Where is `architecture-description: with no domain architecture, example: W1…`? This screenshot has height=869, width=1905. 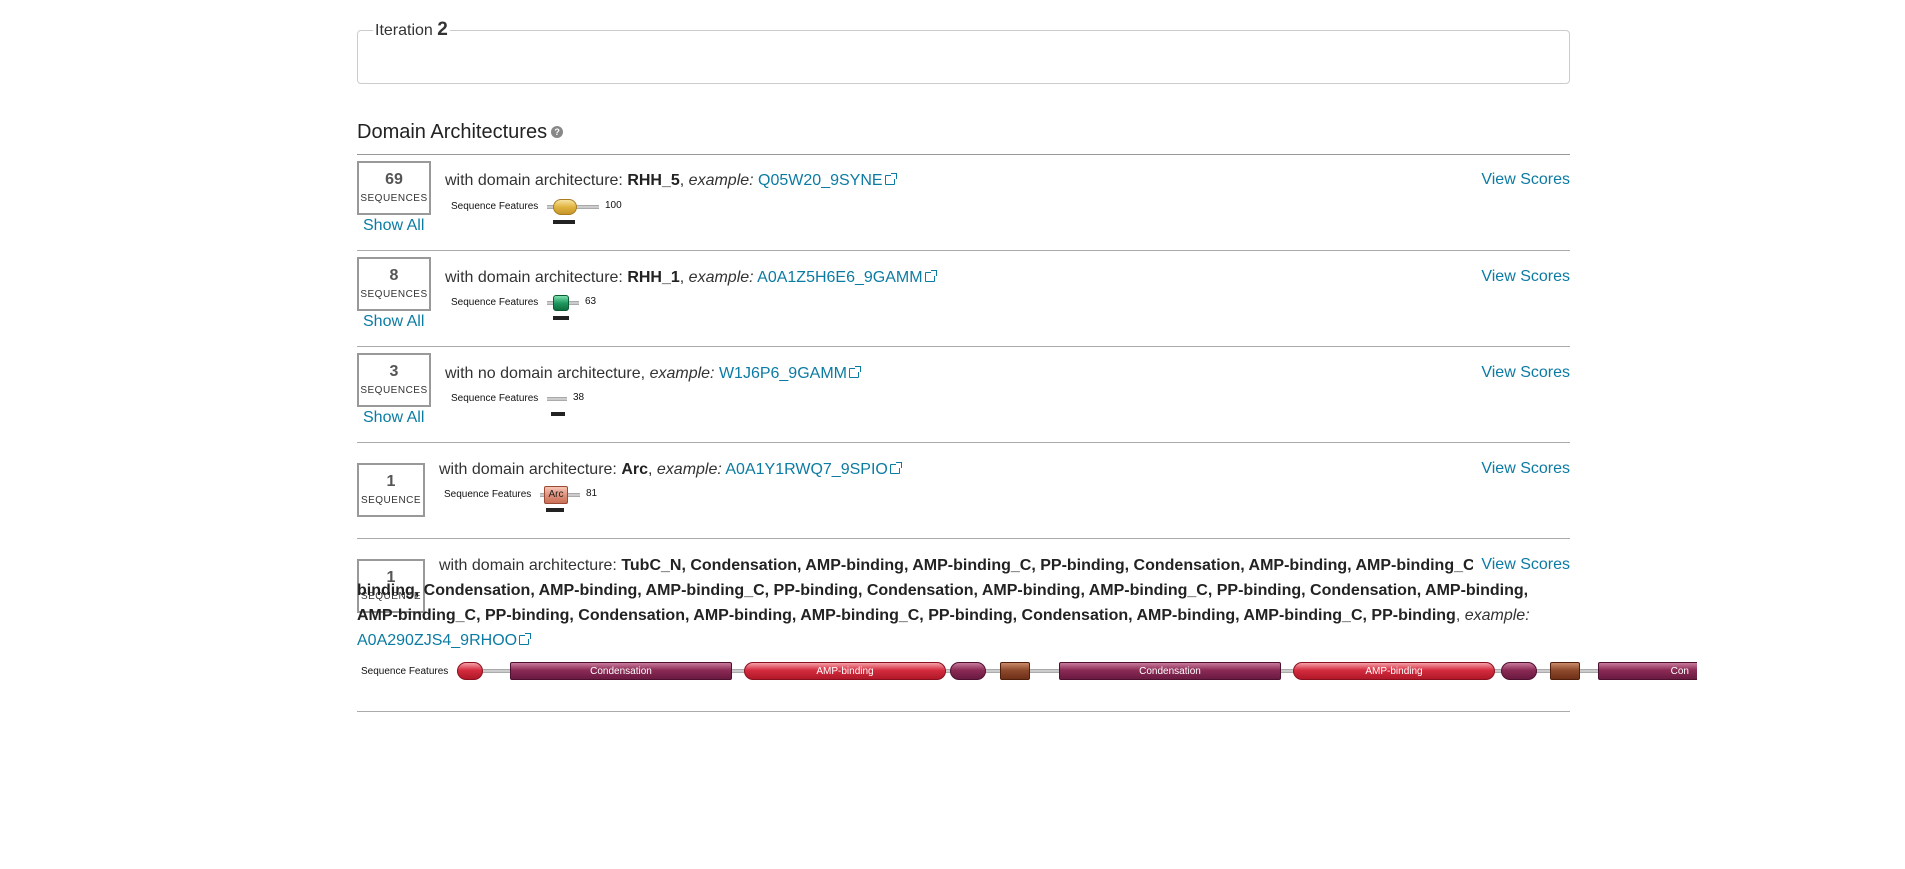 architecture-description: with no domain architecture, example: W1… is located at coordinates (895, 373).